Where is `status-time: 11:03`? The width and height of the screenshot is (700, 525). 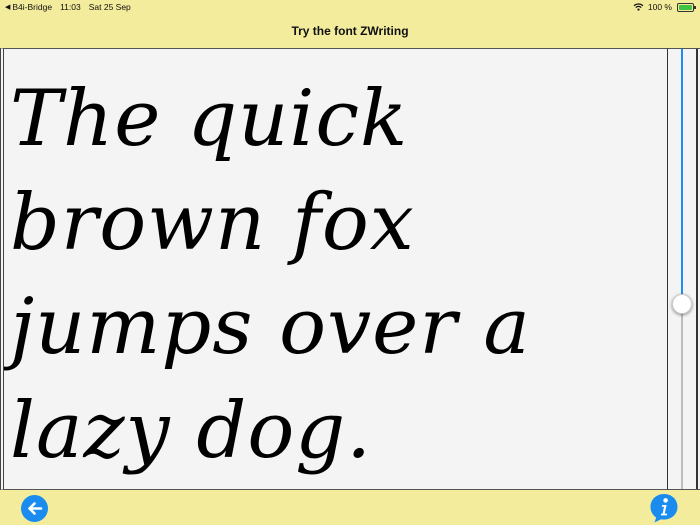 status-time: 11:03 is located at coordinates (70, 7).